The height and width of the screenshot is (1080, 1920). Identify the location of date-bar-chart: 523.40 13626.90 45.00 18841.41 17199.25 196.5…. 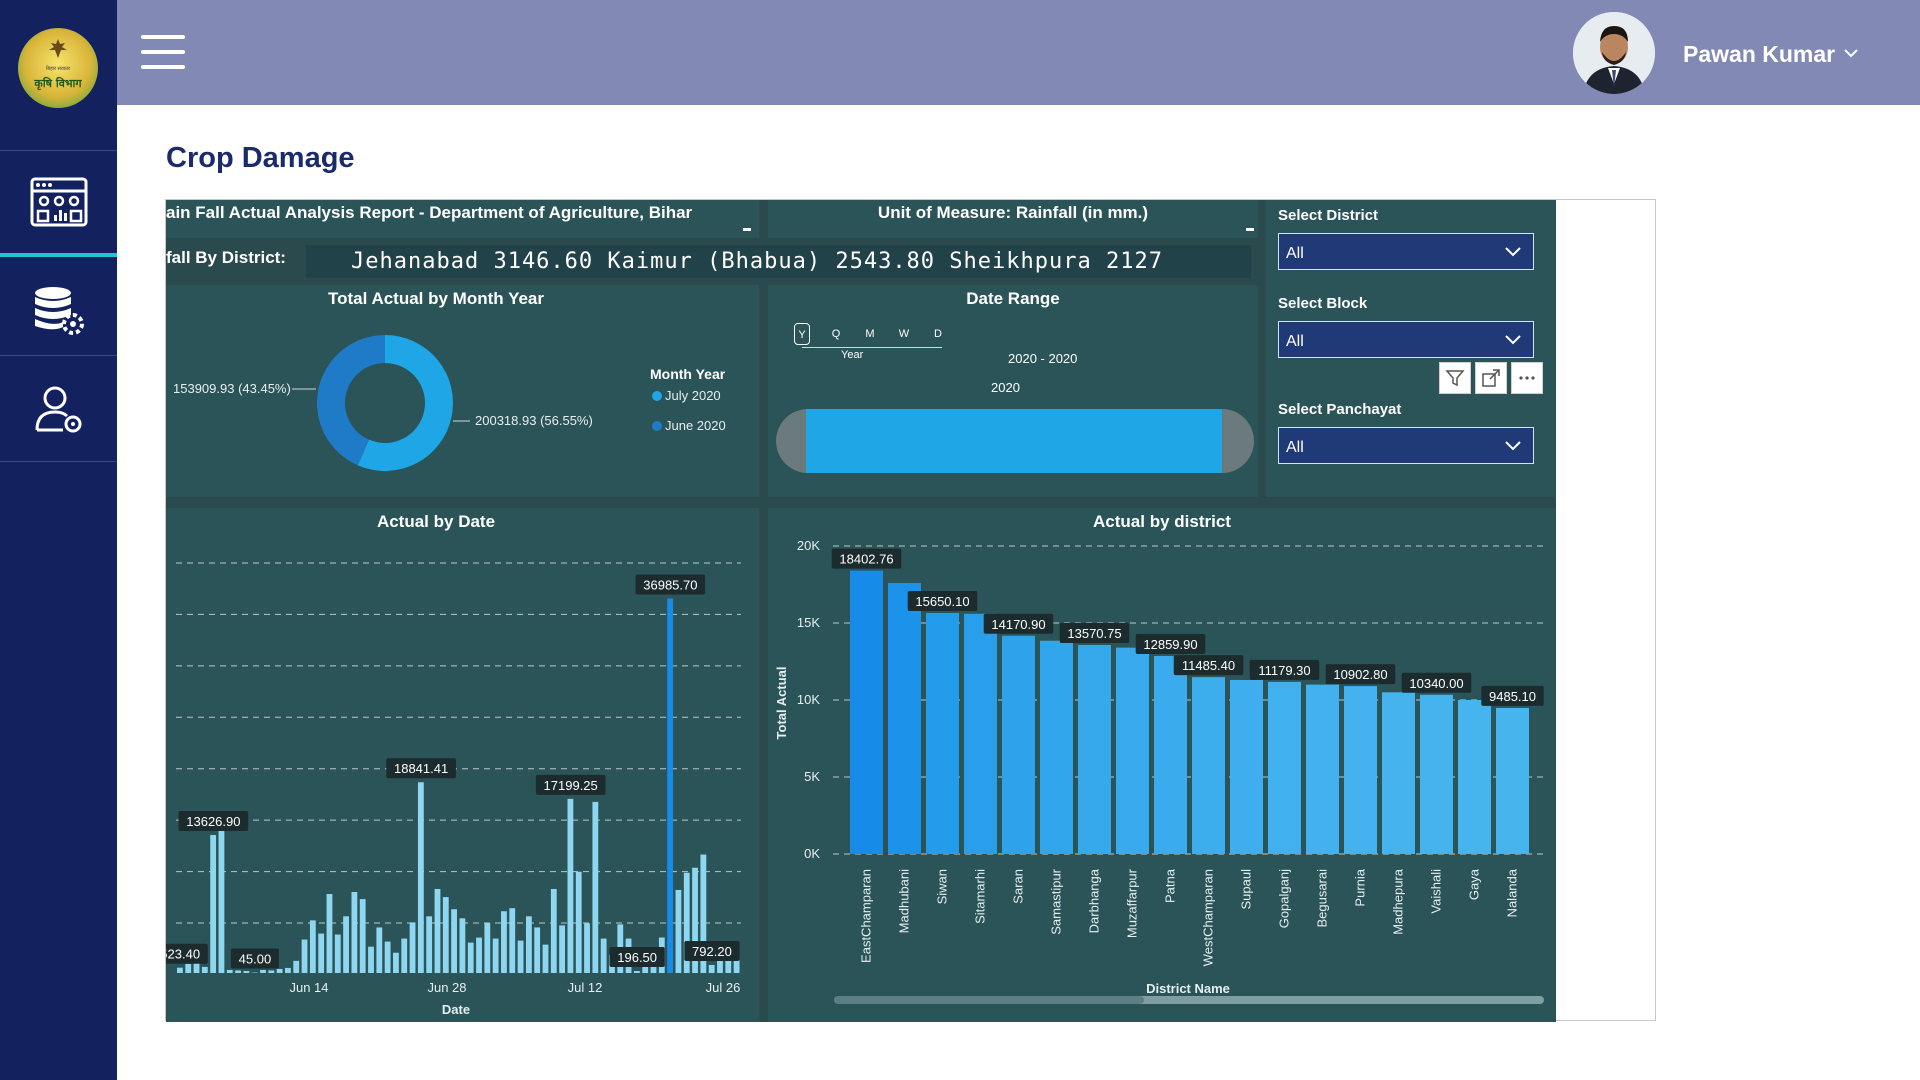
(462, 765).